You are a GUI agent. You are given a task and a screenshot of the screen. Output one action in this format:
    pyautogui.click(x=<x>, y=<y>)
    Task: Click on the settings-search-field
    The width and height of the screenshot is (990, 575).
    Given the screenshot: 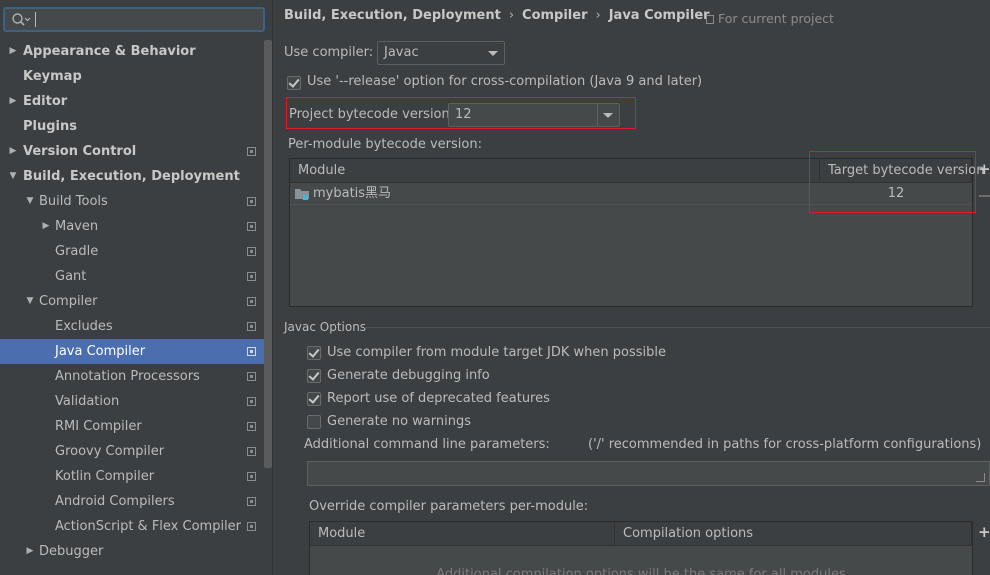 What is the action you would take?
    pyautogui.click(x=134, y=19)
    